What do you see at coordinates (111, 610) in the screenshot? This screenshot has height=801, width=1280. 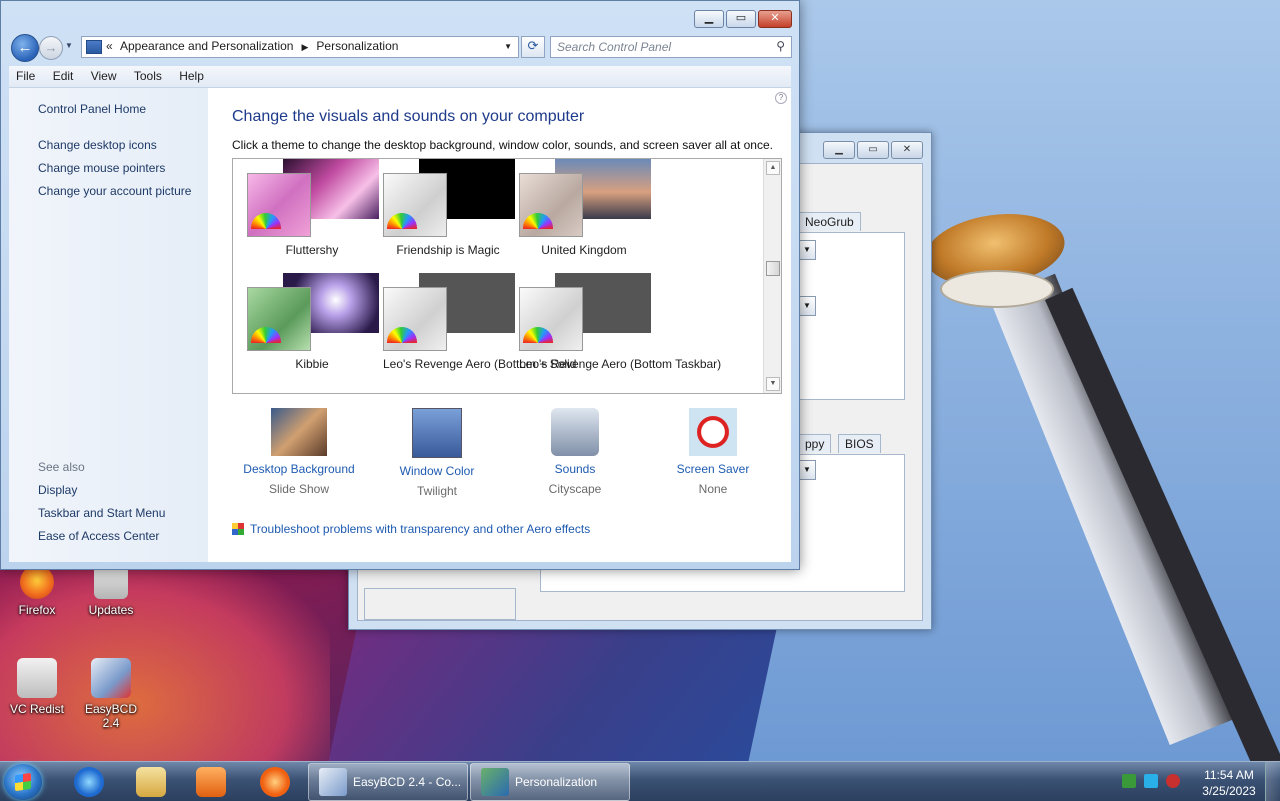 I see `desktop-icon-label: Updates` at bounding box center [111, 610].